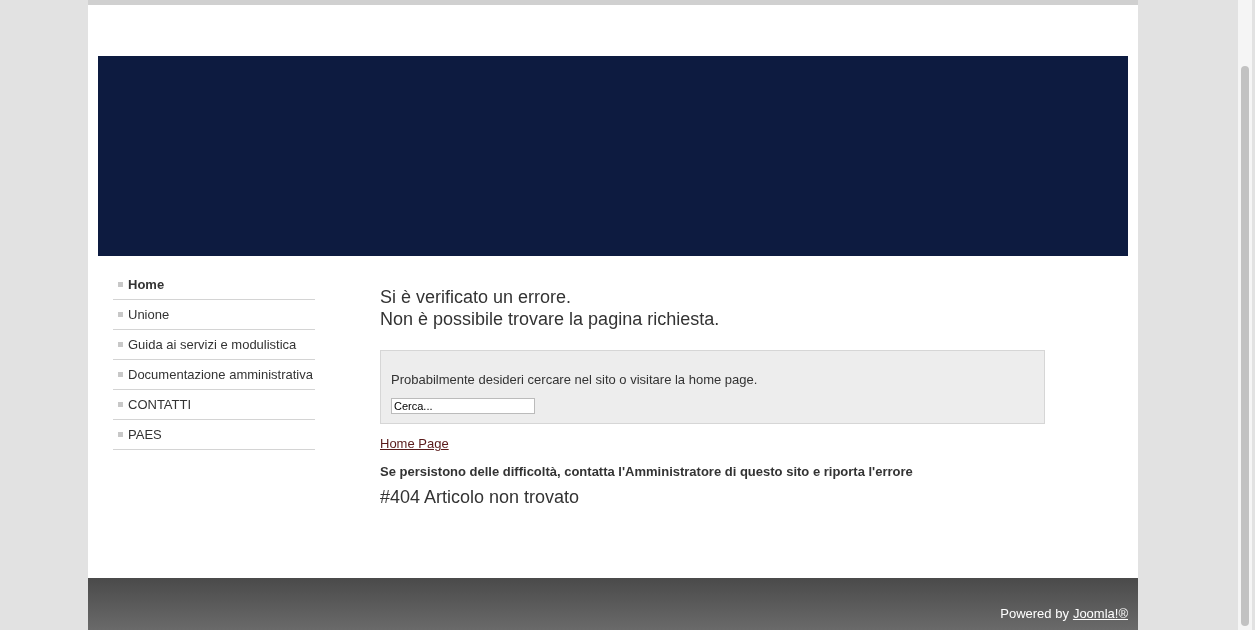 Image resolution: width=1255 pixels, height=630 pixels. Describe the element at coordinates (214, 435) in the screenshot. I see `menu-item: PAES` at that location.